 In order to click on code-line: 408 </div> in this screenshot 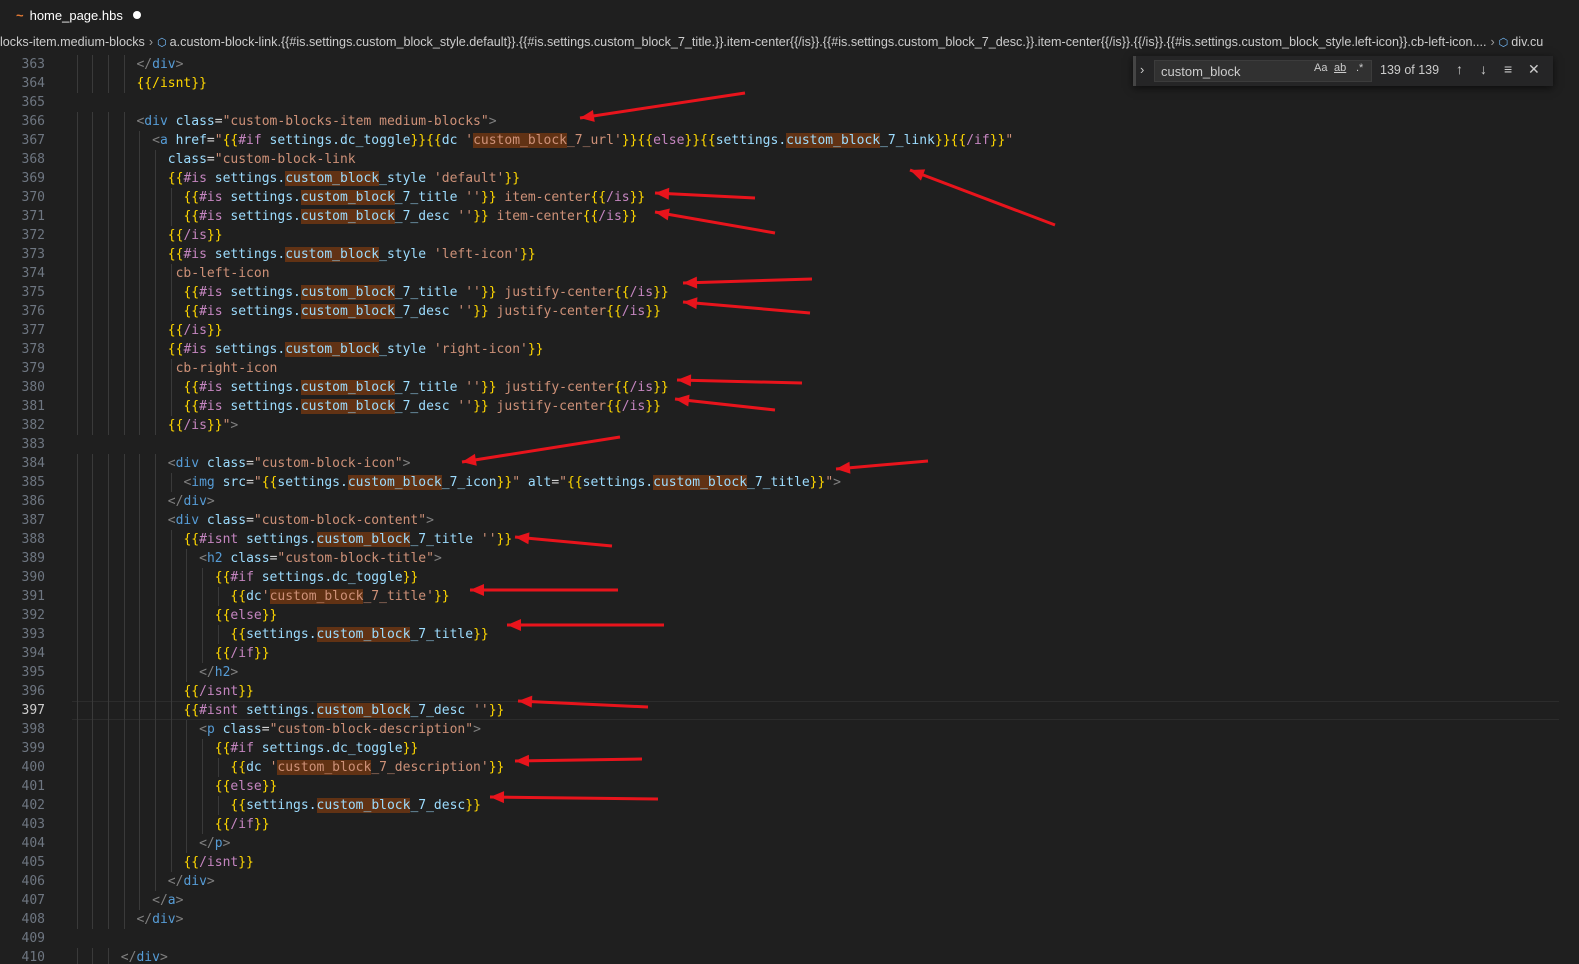, I will do `click(789, 919)`.